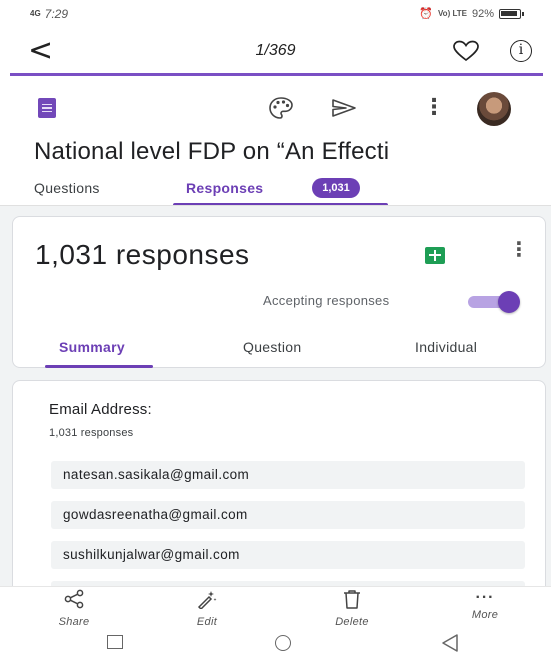  What do you see at coordinates (495, 302) in the screenshot?
I see `accepting-responses-toggle` at bounding box center [495, 302].